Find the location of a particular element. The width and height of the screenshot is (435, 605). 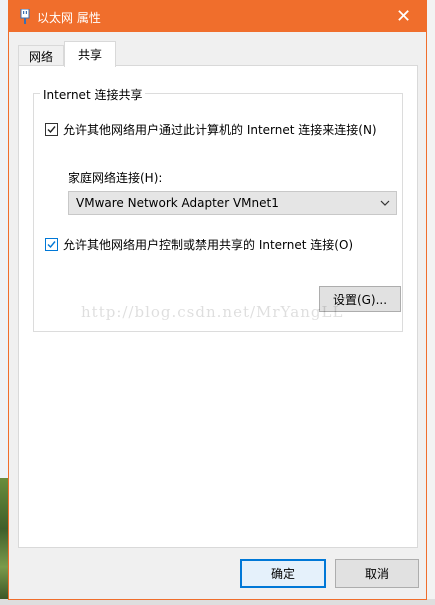

allow-share-checkbox is located at coordinates (51, 129).